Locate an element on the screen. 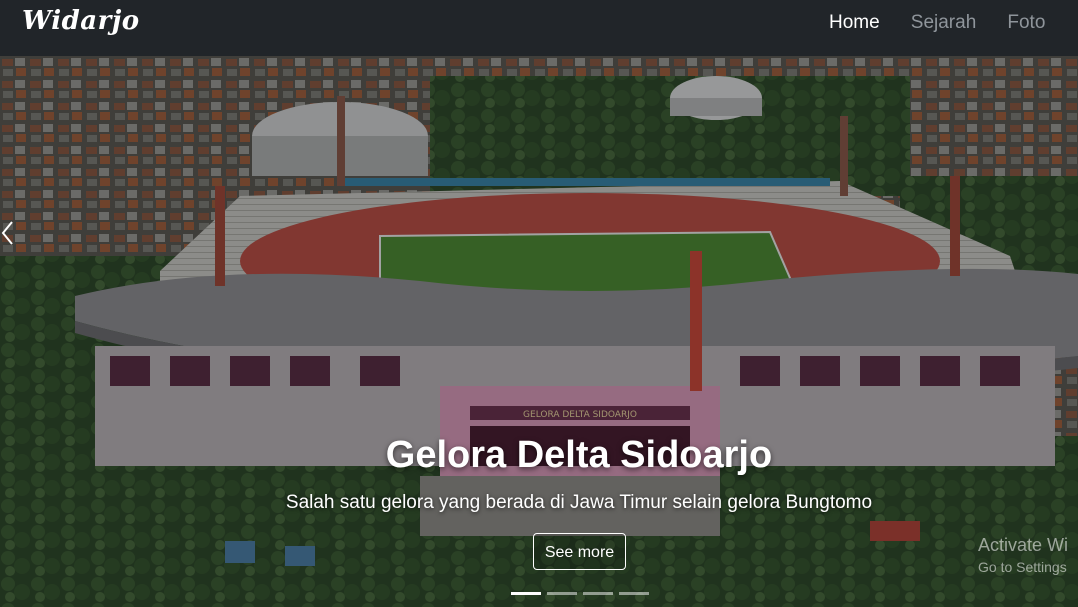 The height and width of the screenshot is (607, 1078). nav-link-sejarah: Sejarah is located at coordinates (944, 23).